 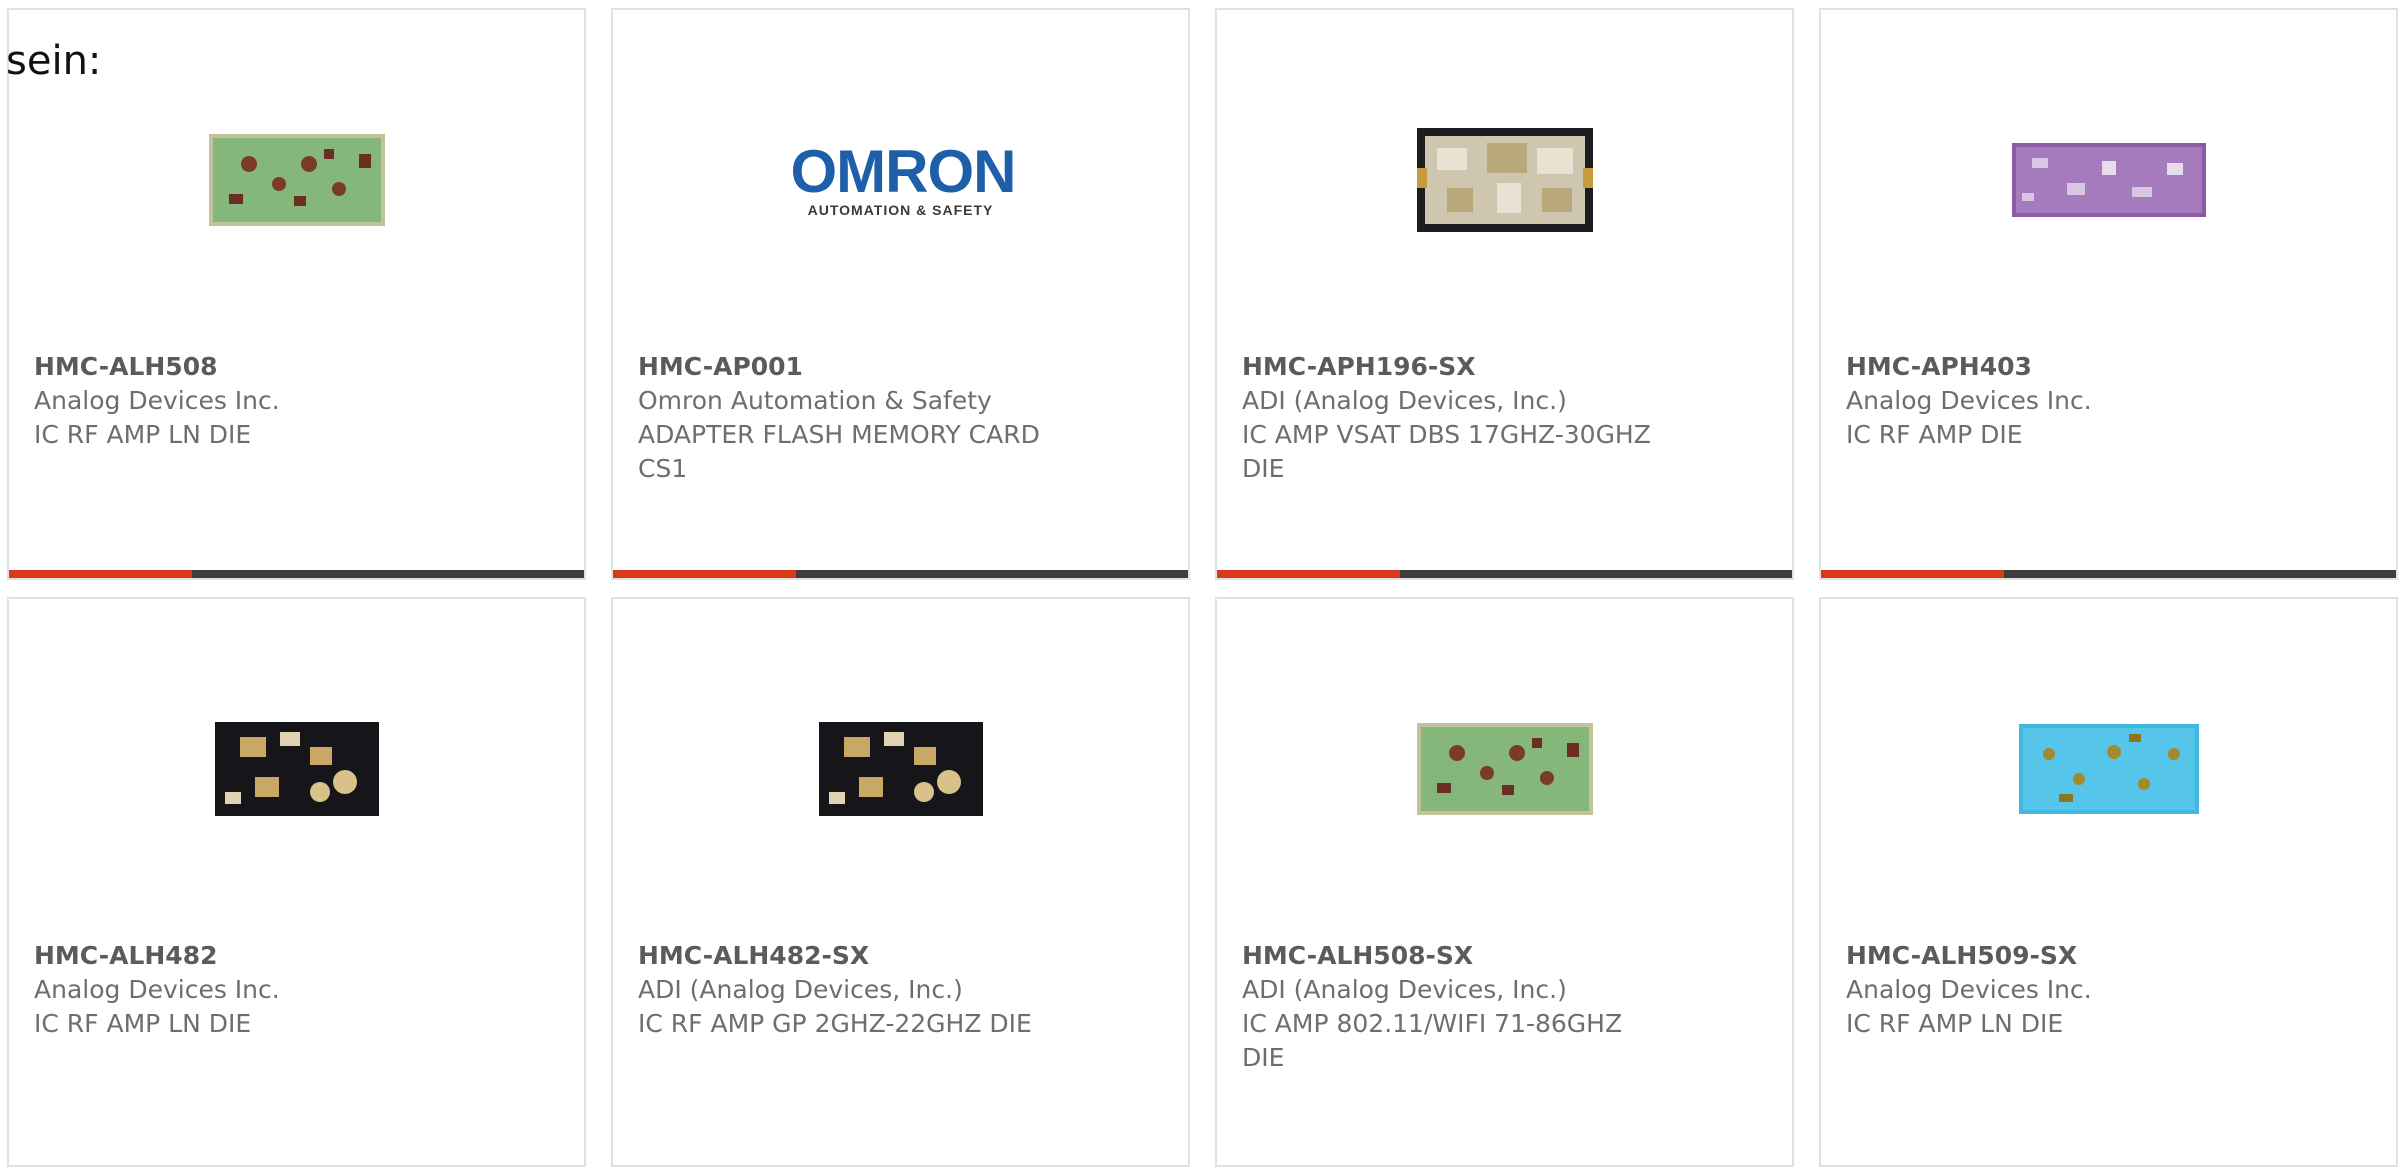 What do you see at coordinates (900, 210) in the screenshot?
I see `logo-tagline: AUTOMATION & SAFETY` at bounding box center [900, 210].